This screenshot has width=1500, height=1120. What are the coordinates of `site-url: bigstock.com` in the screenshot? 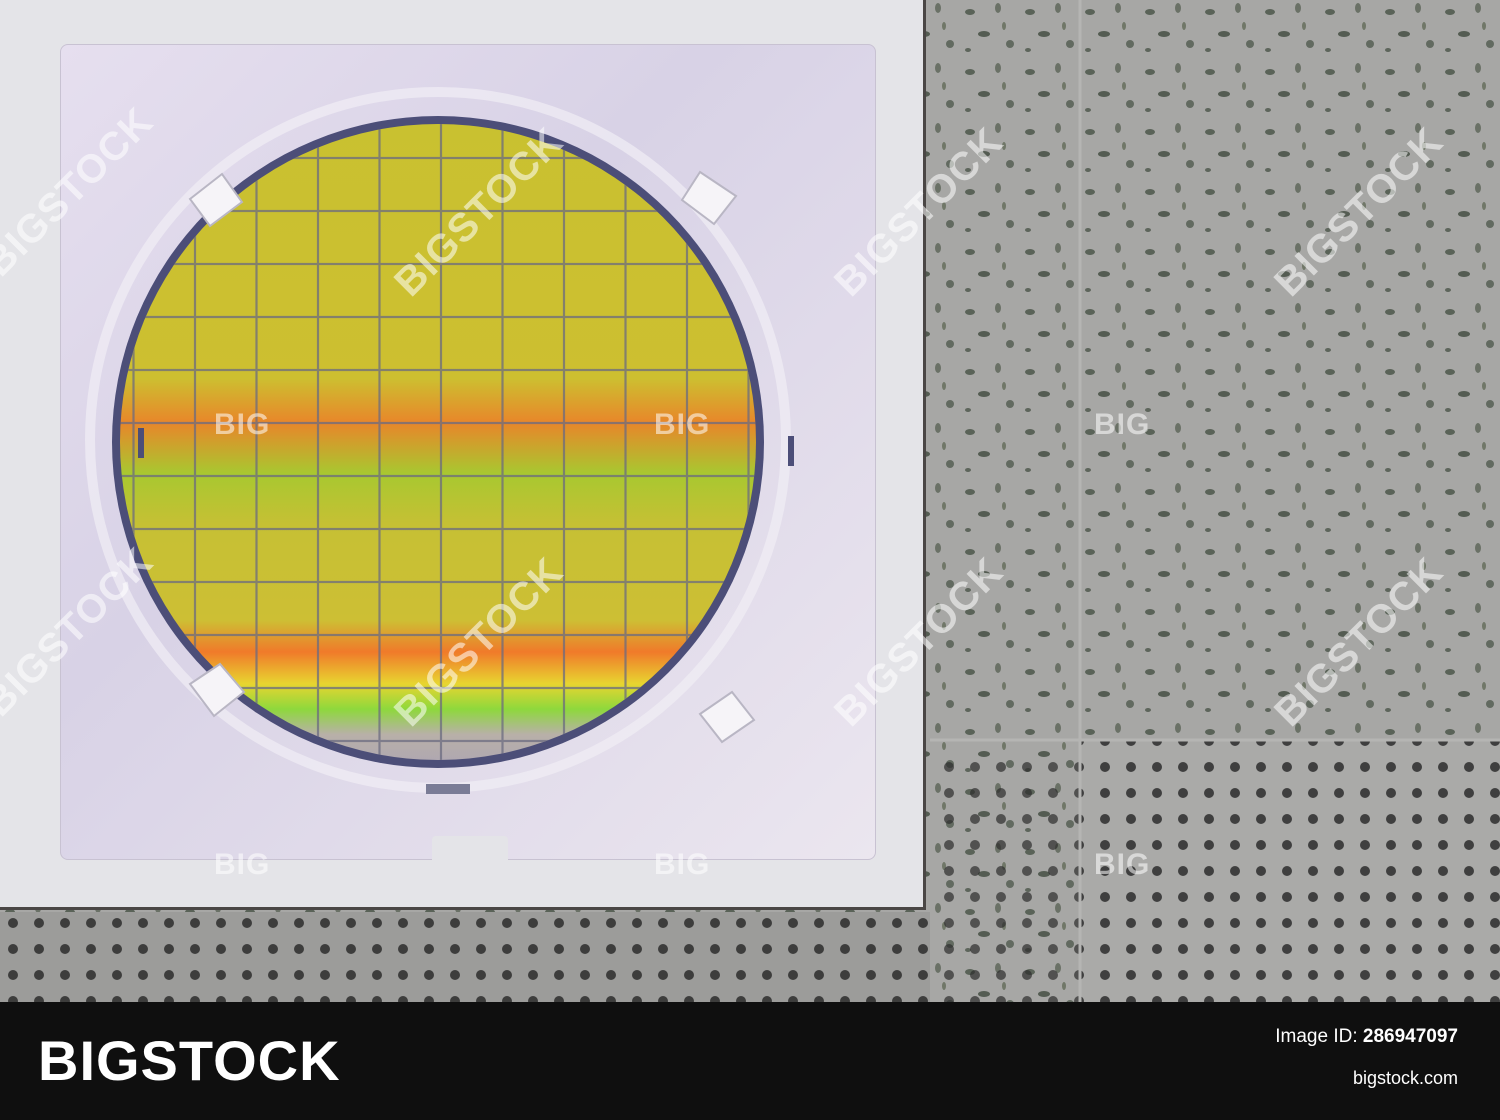 It's located at (1405, 1078).